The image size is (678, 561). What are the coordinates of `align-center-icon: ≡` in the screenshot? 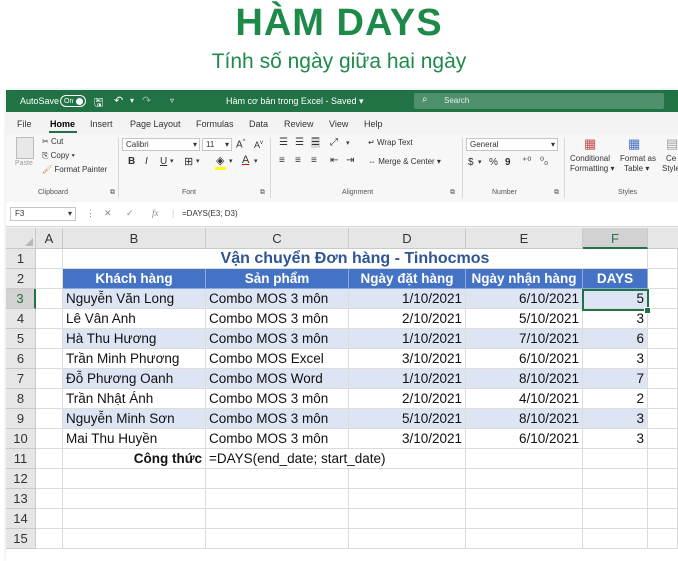 It's located at (298, 160).